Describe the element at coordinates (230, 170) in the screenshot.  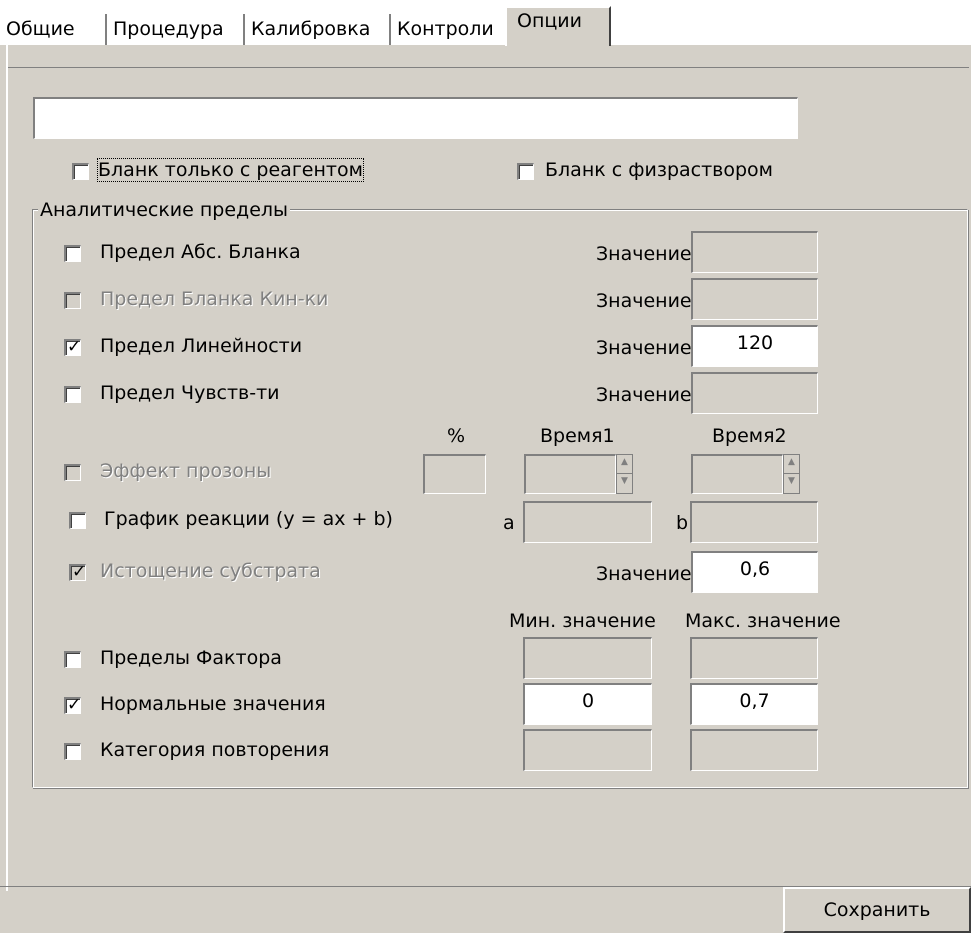
I see `blank-reagent-label: Бланк только с реагентом` at that location.